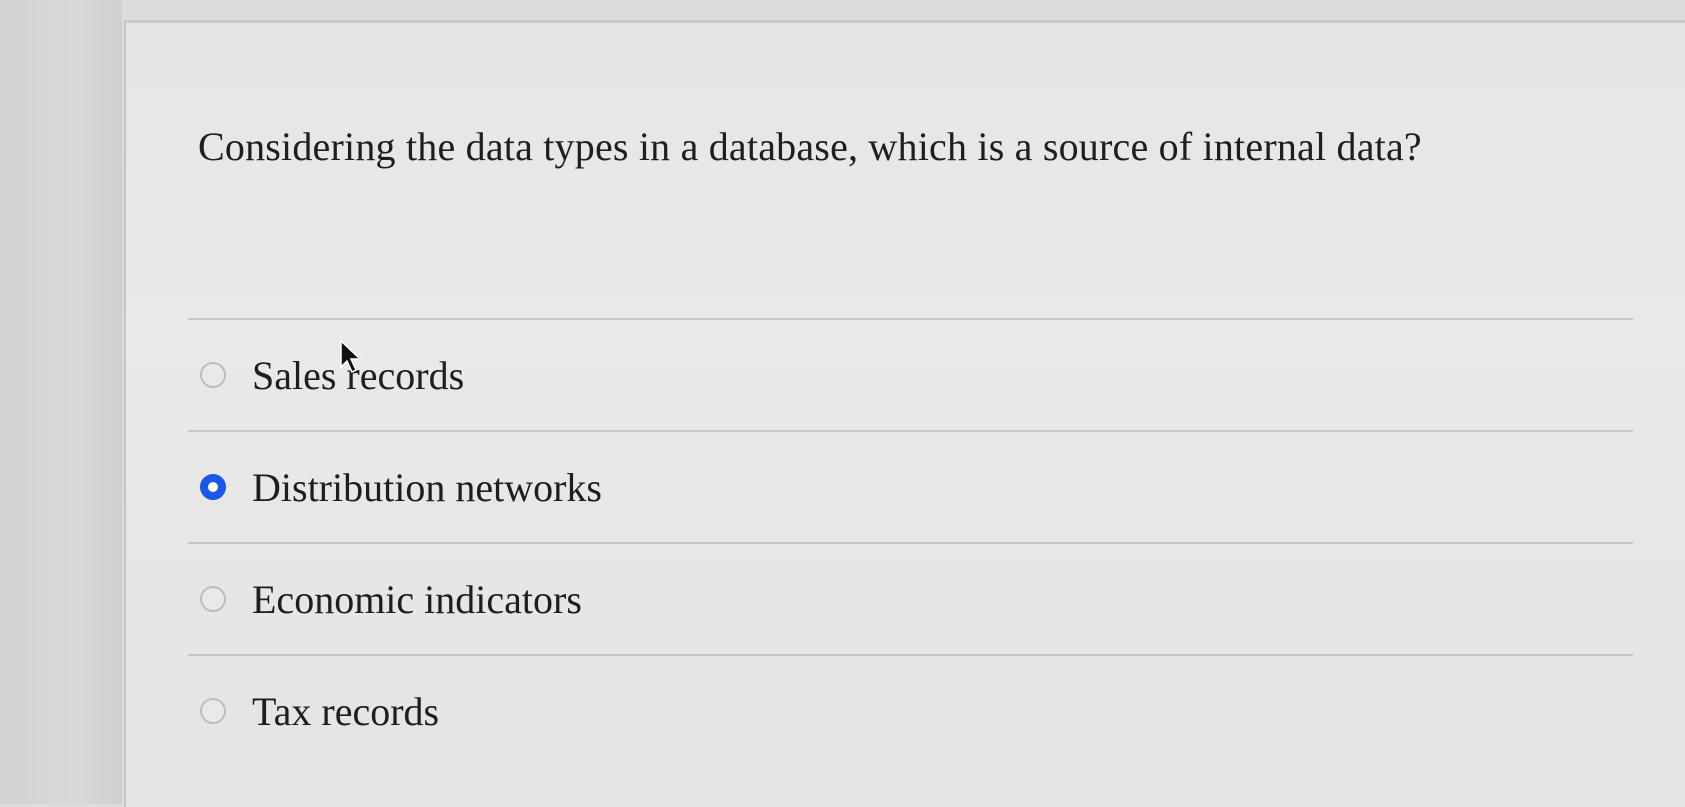  Describe the element at coordinates (417, 599) in the screenshot. I see `option-label: Economic indicators` at that location.